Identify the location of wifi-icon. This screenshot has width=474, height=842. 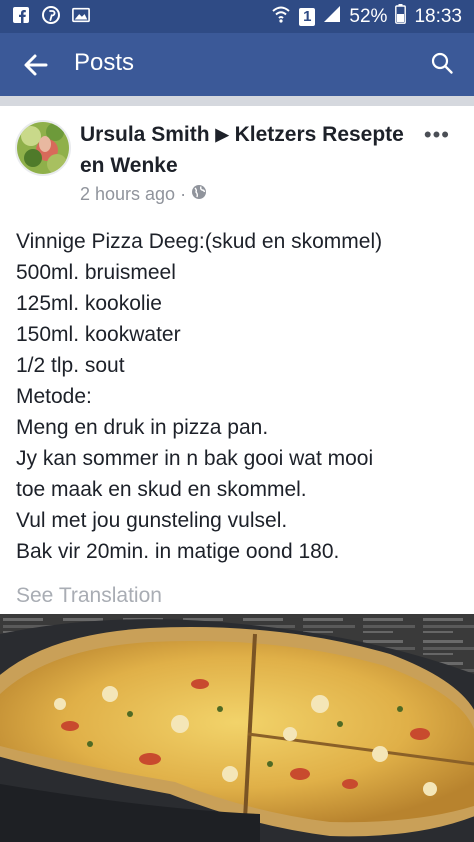
(281, 17).